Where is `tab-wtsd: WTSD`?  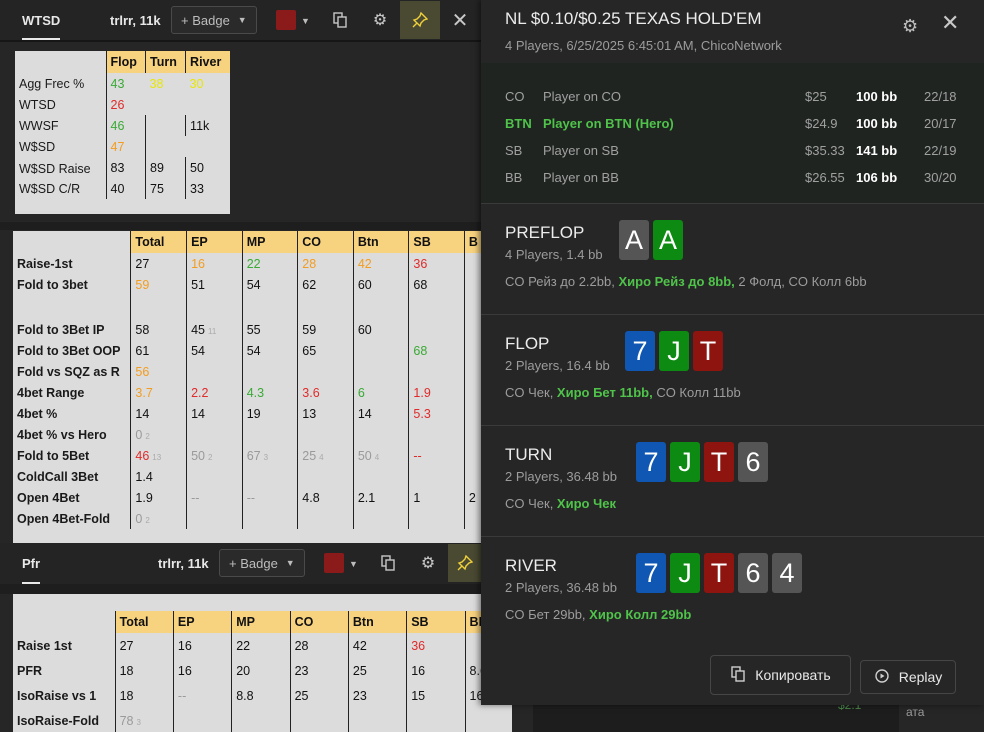
tab-wtsd: WTSD is located at coordinates (41, 20).